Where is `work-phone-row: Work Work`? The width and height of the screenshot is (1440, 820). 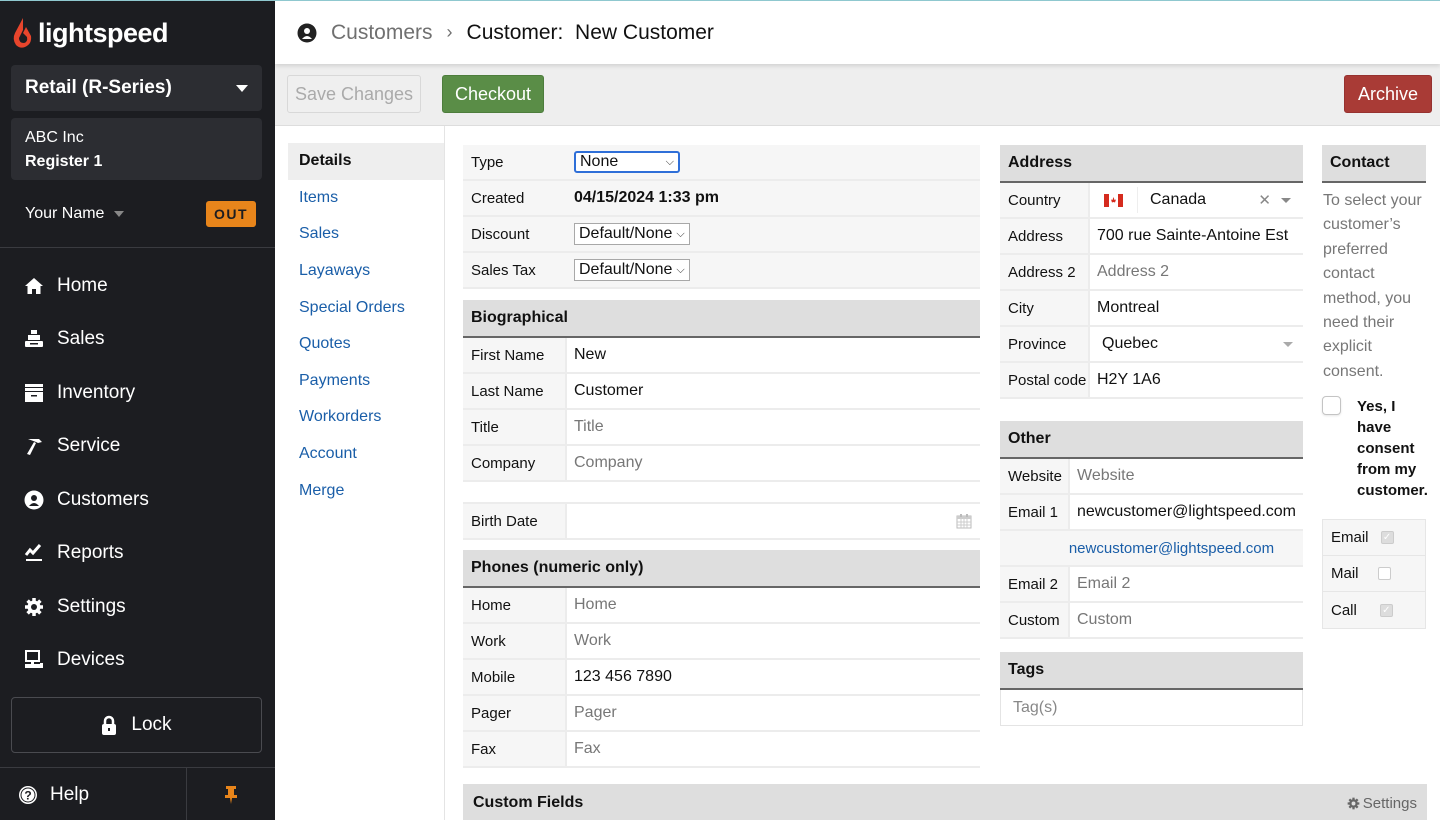
work-phone-row: Work Work is located at coordinates (721, 642).